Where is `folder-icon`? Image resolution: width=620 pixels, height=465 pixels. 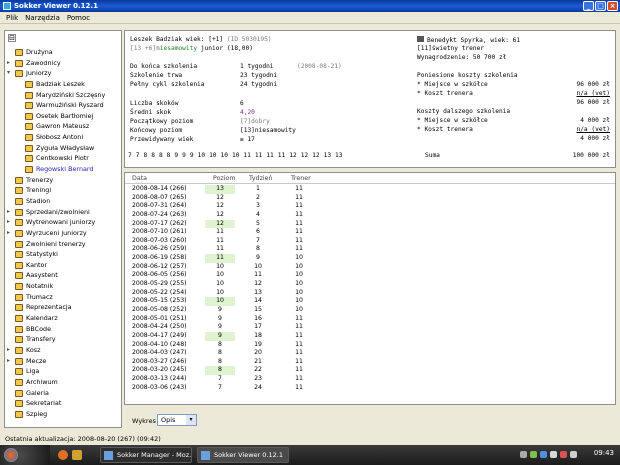
folder-icon is located at coordinates (77, 455).